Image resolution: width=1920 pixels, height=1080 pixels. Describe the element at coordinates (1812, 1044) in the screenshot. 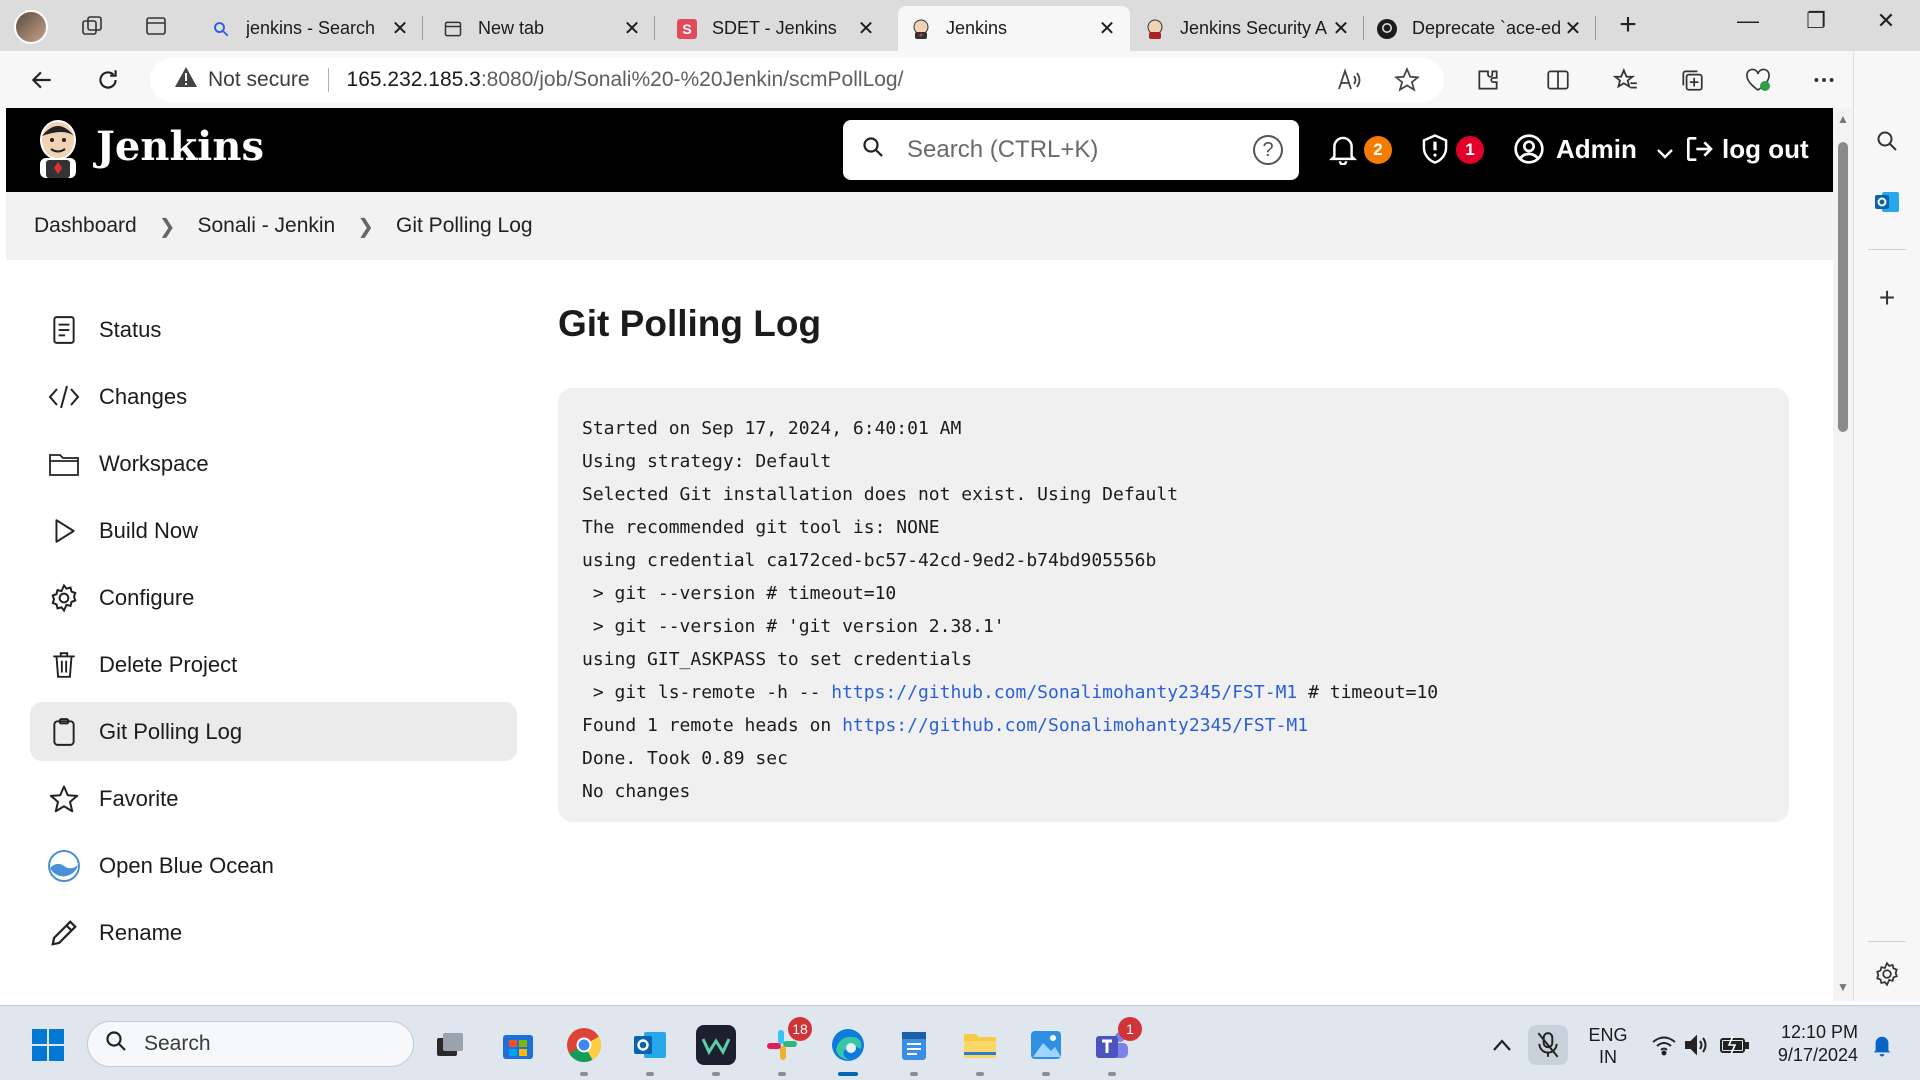

I see `clock: 12:10 PM 9/17/2024` at that location.